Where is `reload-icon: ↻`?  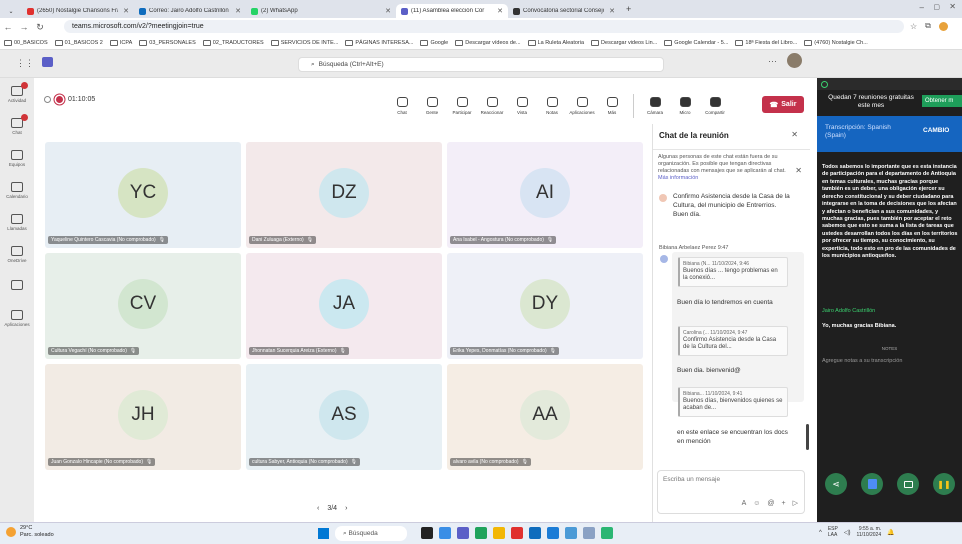
reload-icon: ↻ is located at coordinates (40, 27).